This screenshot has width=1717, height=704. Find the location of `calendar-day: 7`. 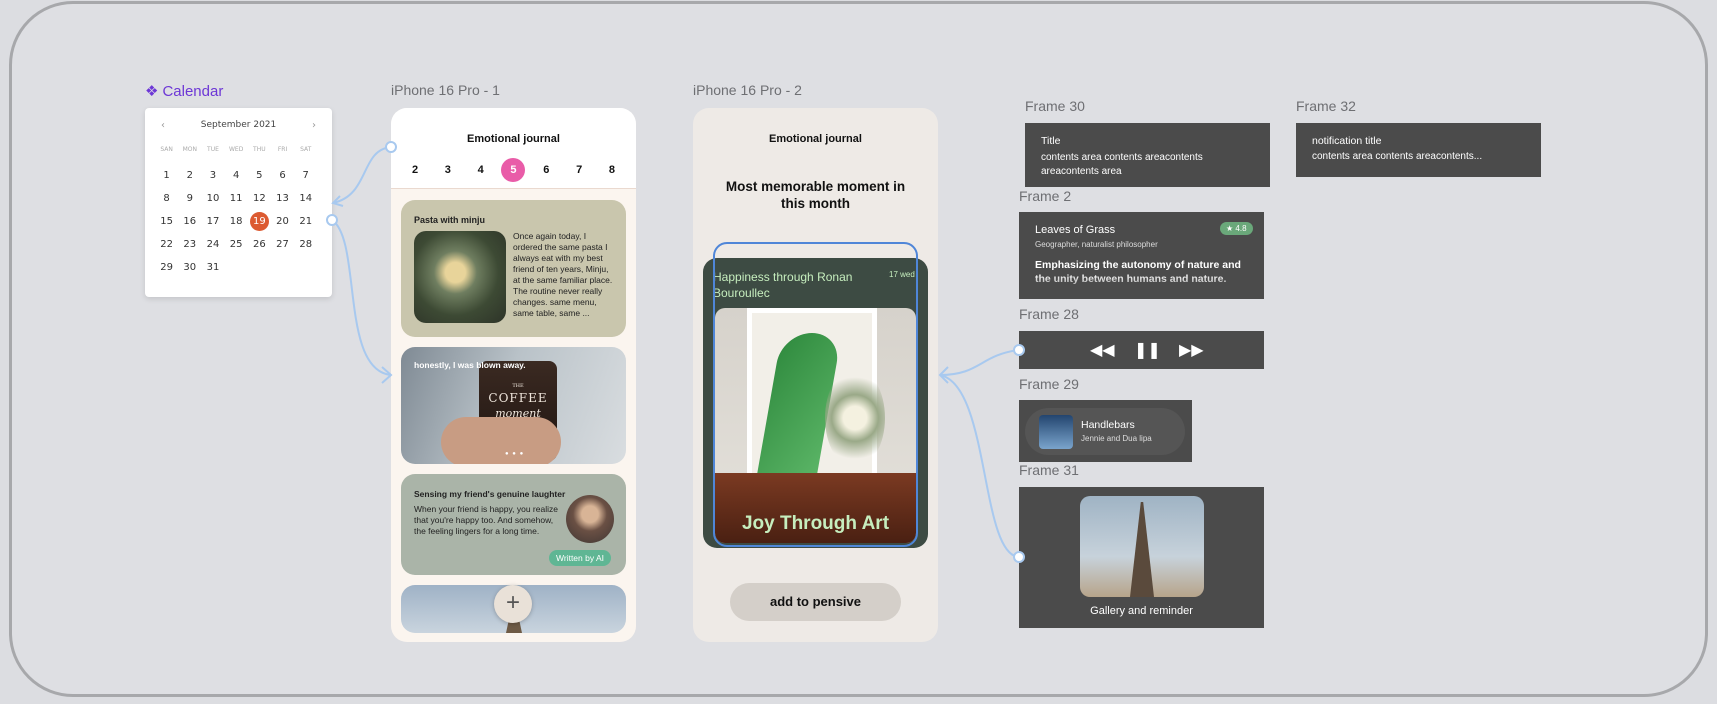

calendar-day: 7 is located at coordinates (305, 177).